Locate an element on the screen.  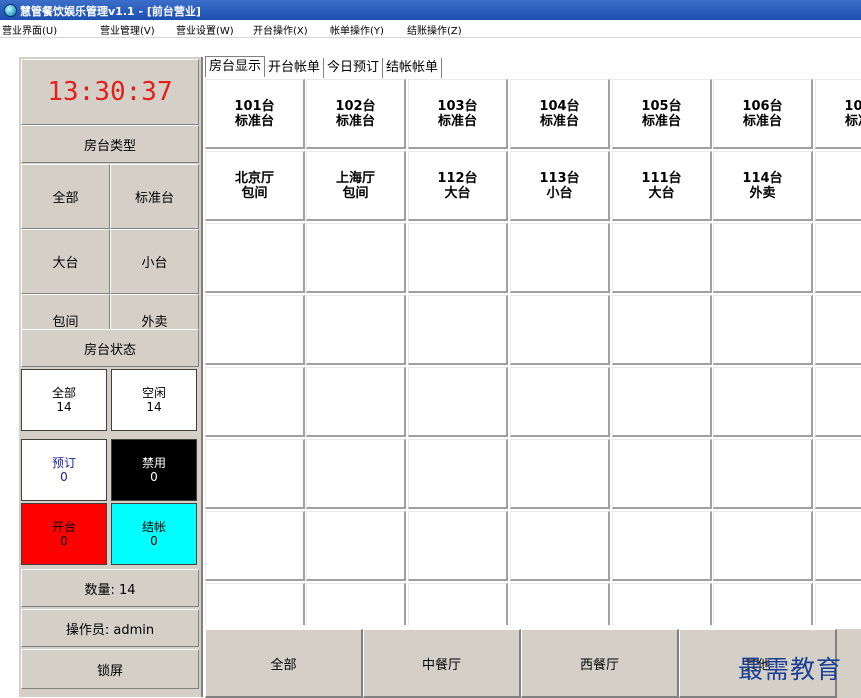
tab-checkout-bills: 结帐帐单 is located at coordinates (413, 68).